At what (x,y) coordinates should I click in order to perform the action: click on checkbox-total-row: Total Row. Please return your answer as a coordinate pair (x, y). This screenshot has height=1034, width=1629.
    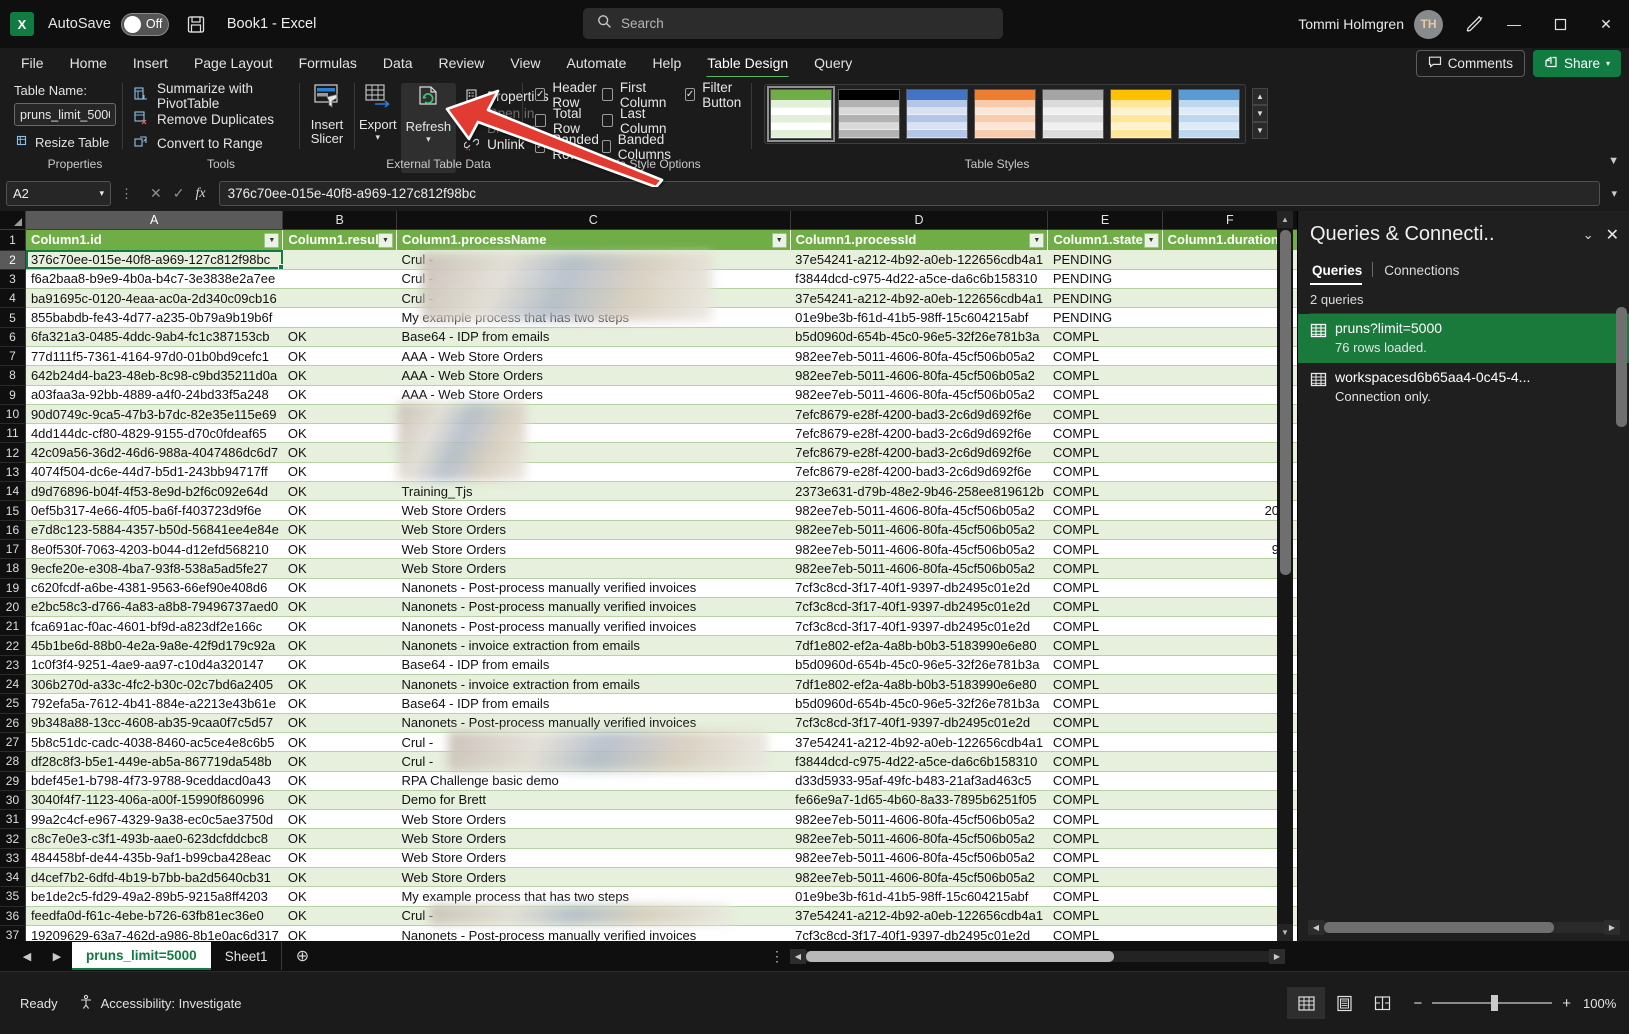
    Looking at the image, I should click on (568, 121).